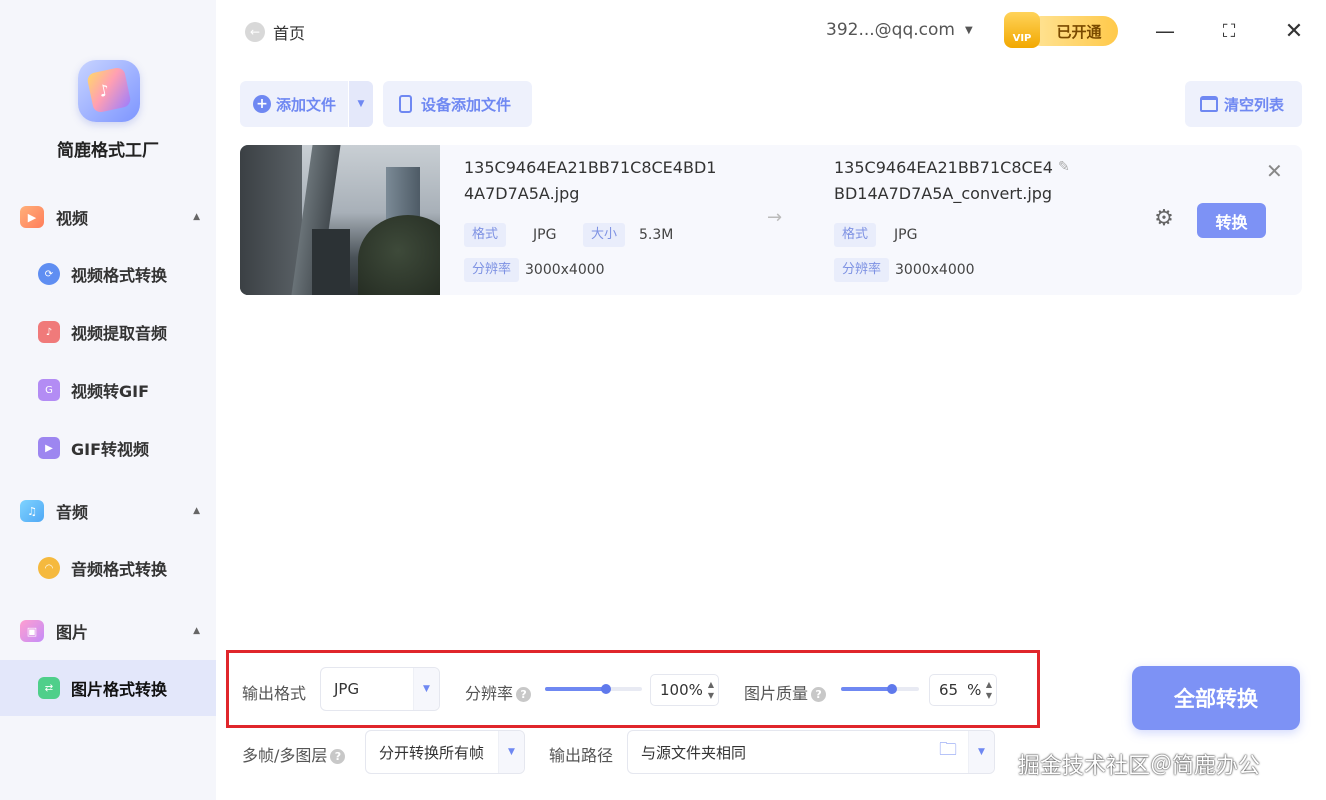  Describe the element at coordinates (935, 270) in the screenshot. I see `target-resolution: 3000x4000` at that location.